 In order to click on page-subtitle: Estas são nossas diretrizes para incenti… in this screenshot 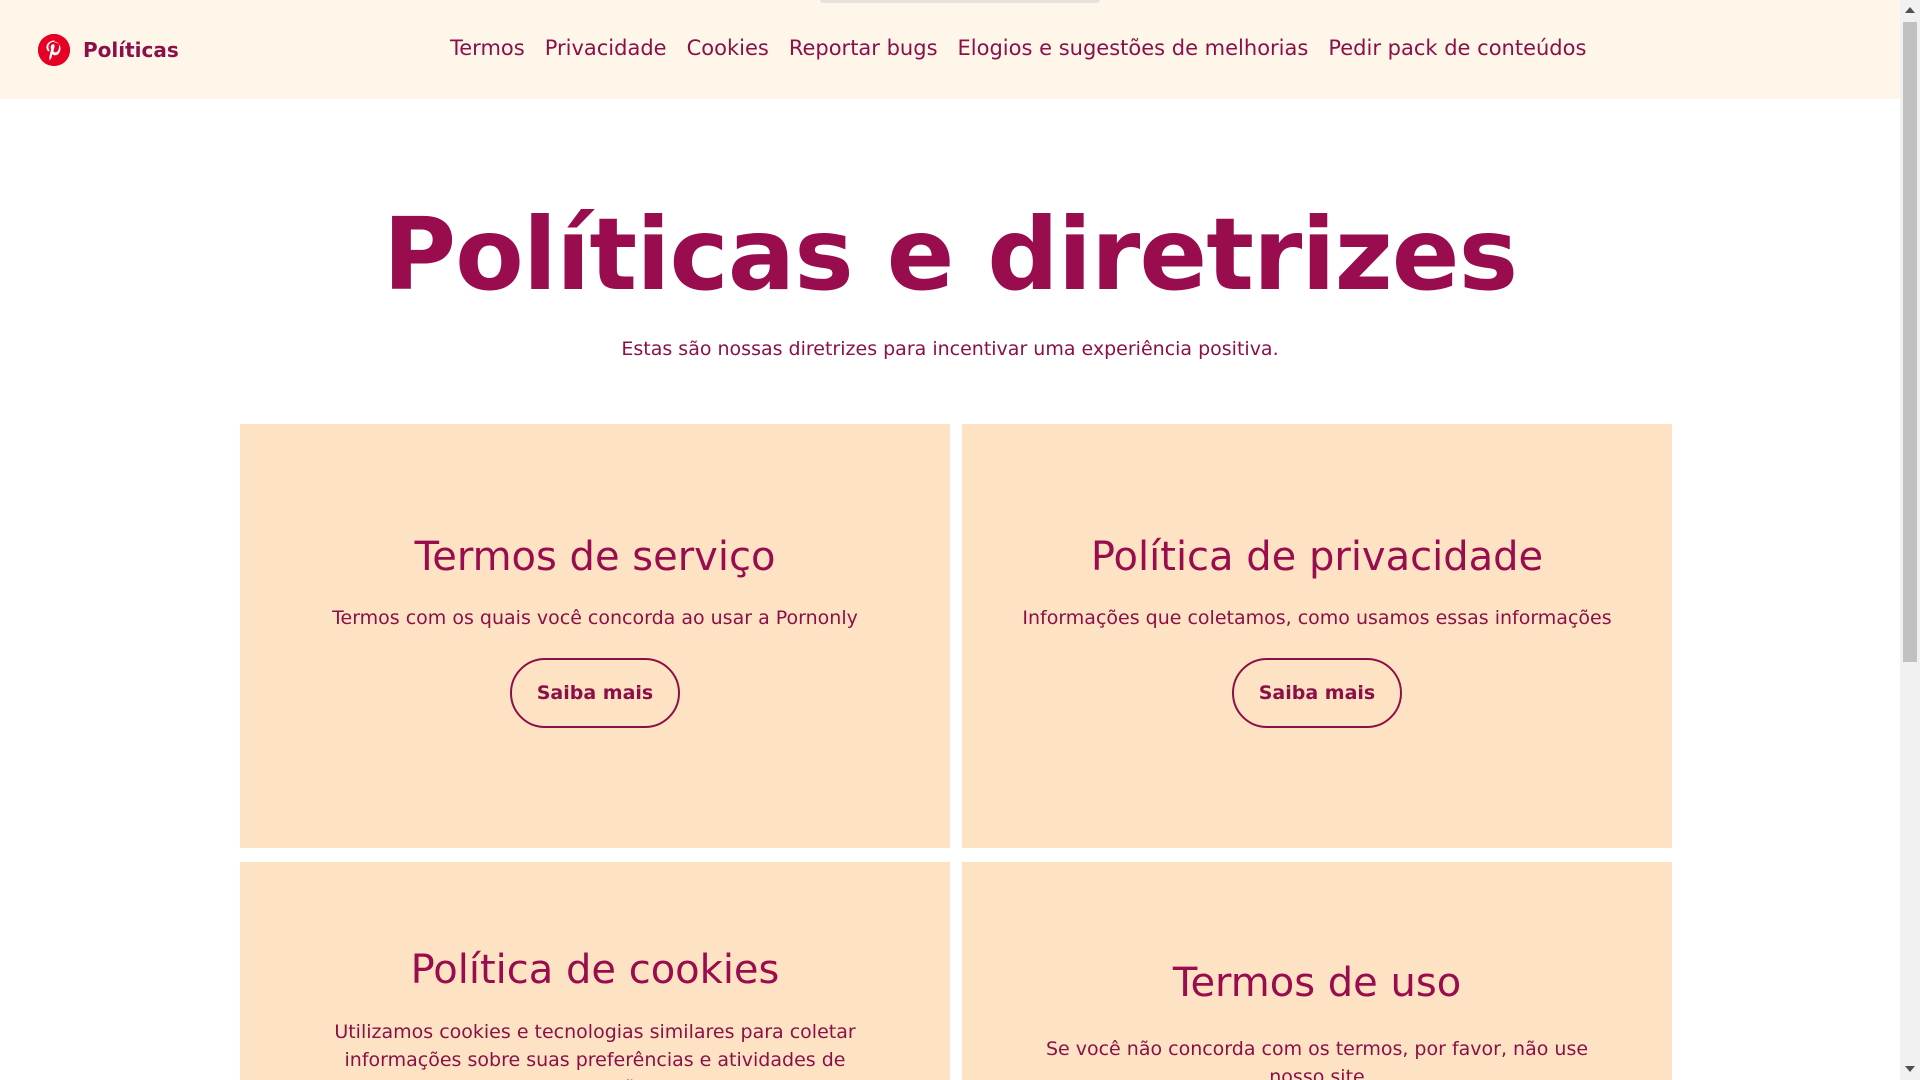, I will do `click(950, 349)`.